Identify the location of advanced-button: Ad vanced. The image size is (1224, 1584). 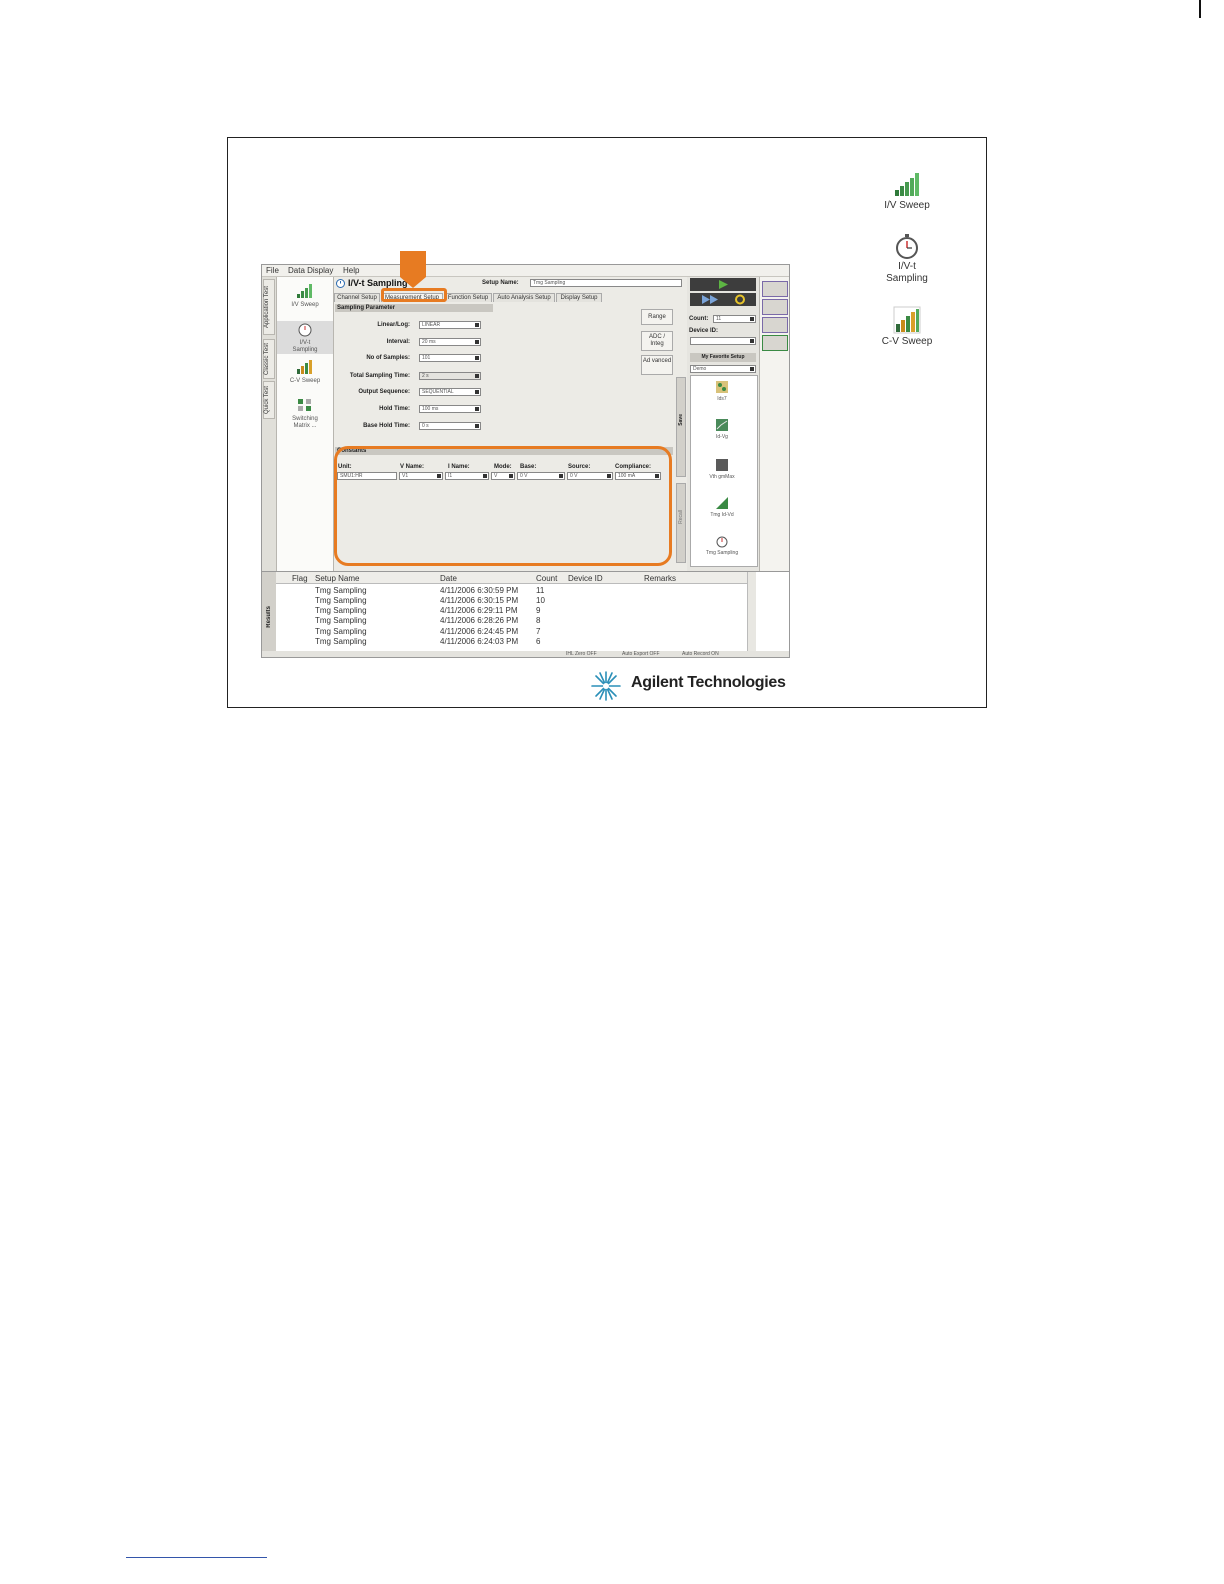
(657, 365).